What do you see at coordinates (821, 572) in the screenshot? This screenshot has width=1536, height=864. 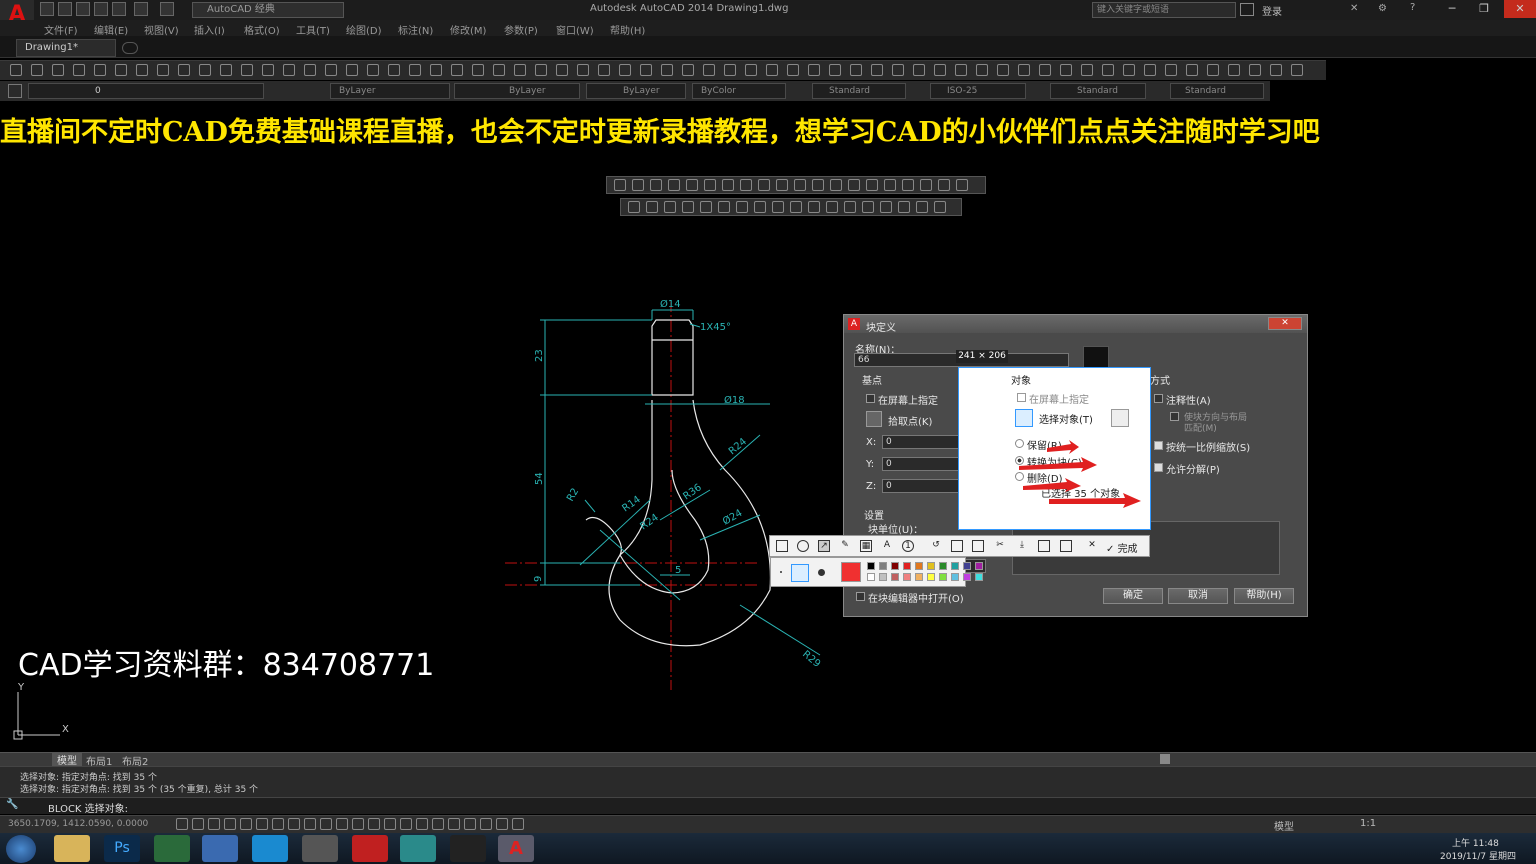 I see `size-large-icon` at bounding box center [821, 572].